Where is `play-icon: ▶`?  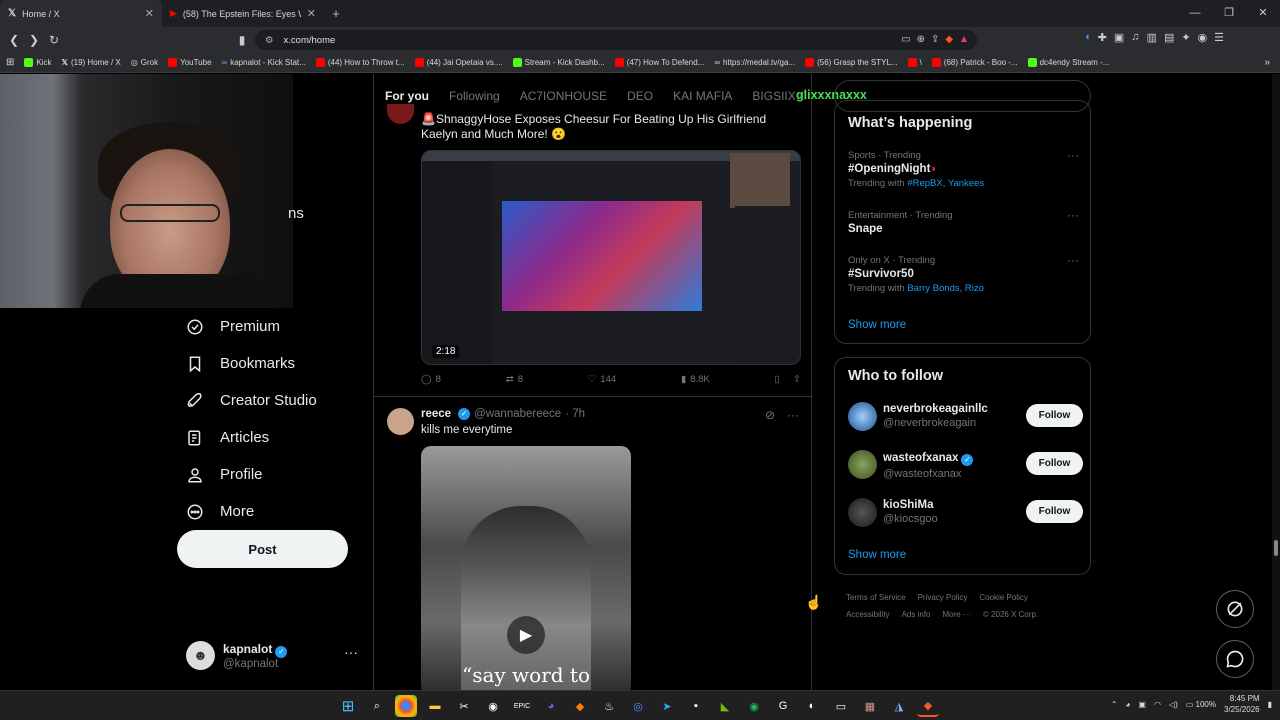
play-icon: ▶ is located at coordinates (526, 635).